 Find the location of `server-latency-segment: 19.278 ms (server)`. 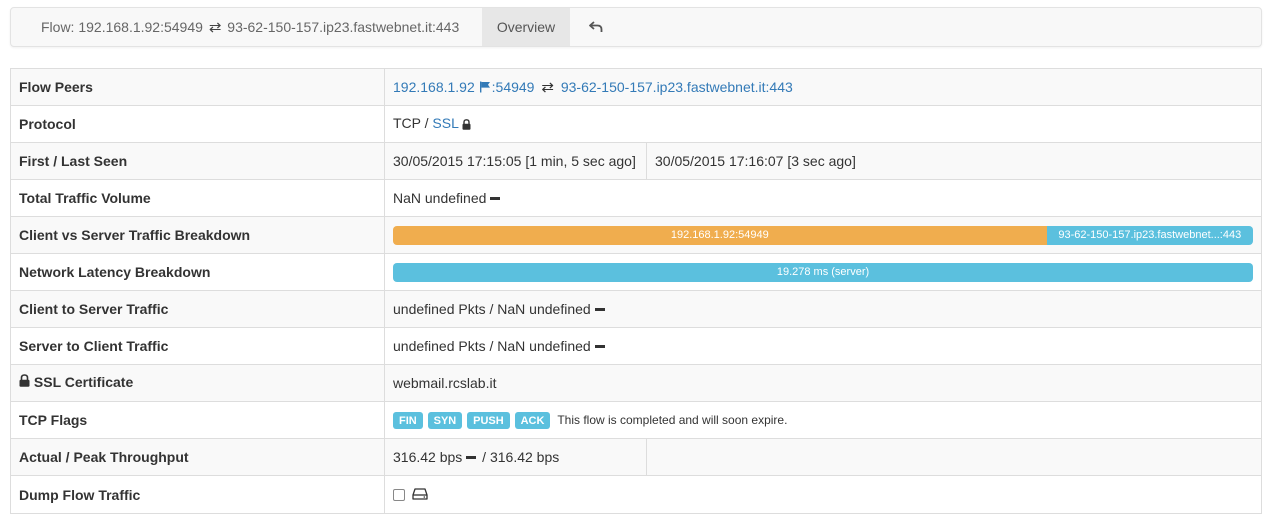

server-latency-segment: 19.278 ms (server) is located at coordinates (823, 272).